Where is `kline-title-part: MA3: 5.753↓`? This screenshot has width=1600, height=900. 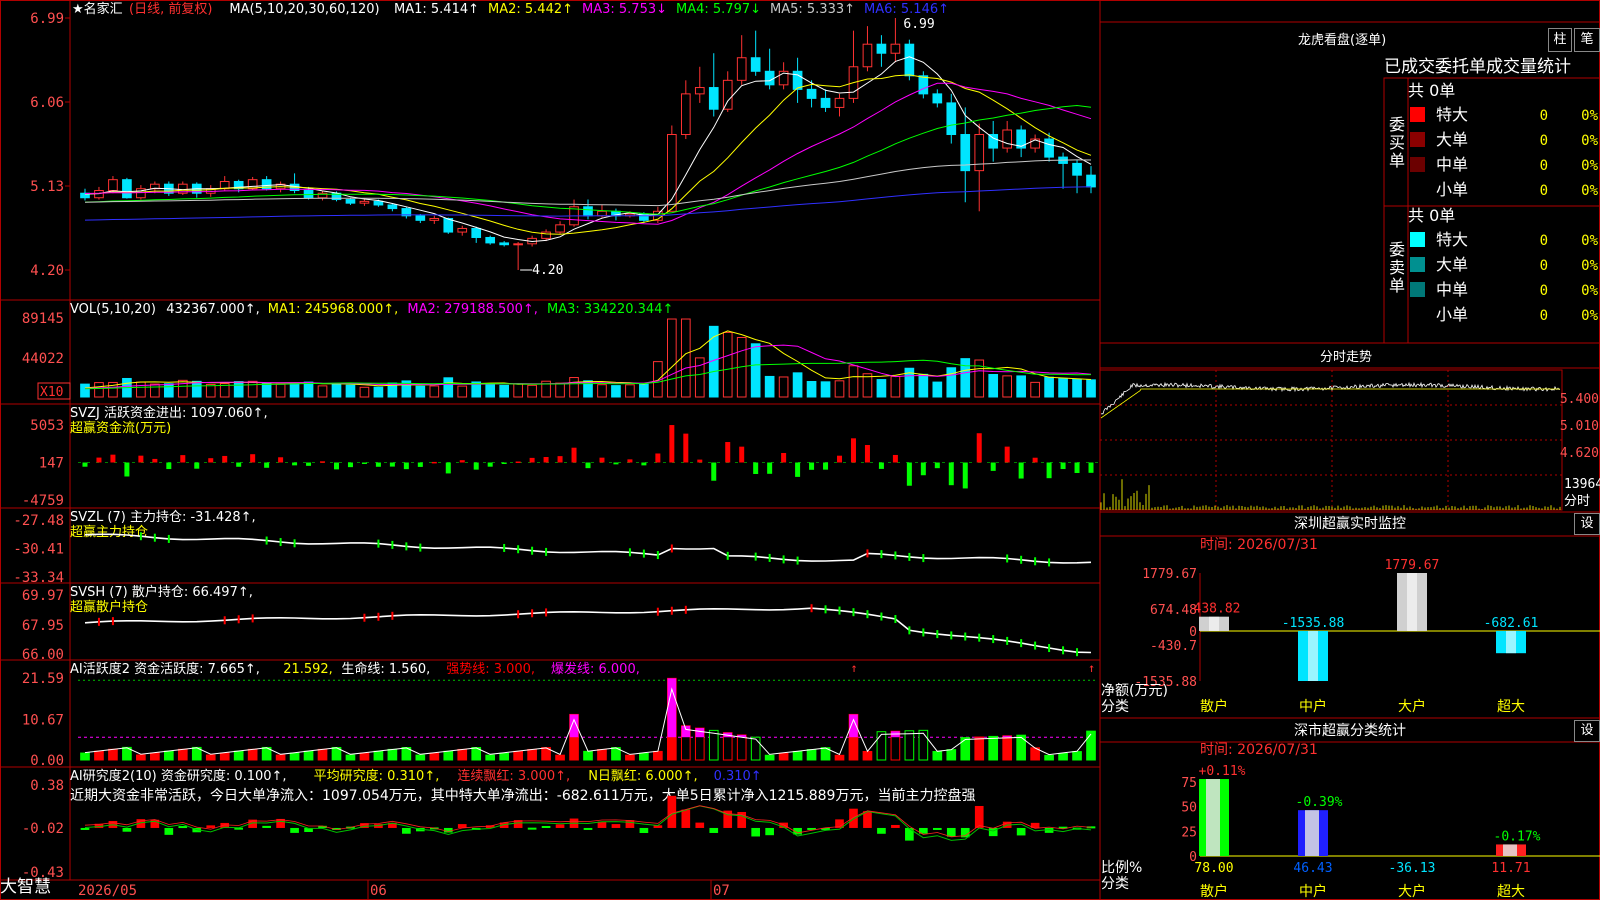
kline-title-part: MA3: 5.753↓ is located at coordinates (624, 9).